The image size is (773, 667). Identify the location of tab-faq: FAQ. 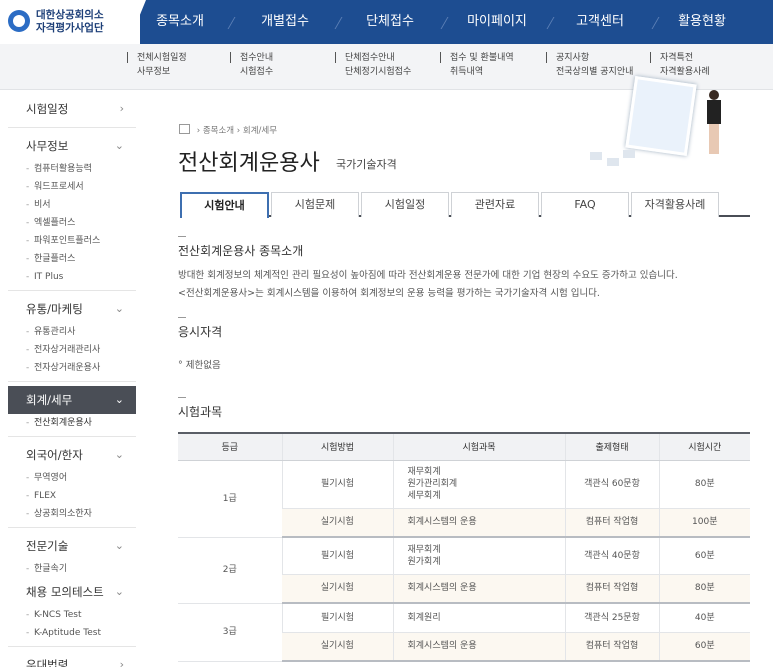
(585, 204).